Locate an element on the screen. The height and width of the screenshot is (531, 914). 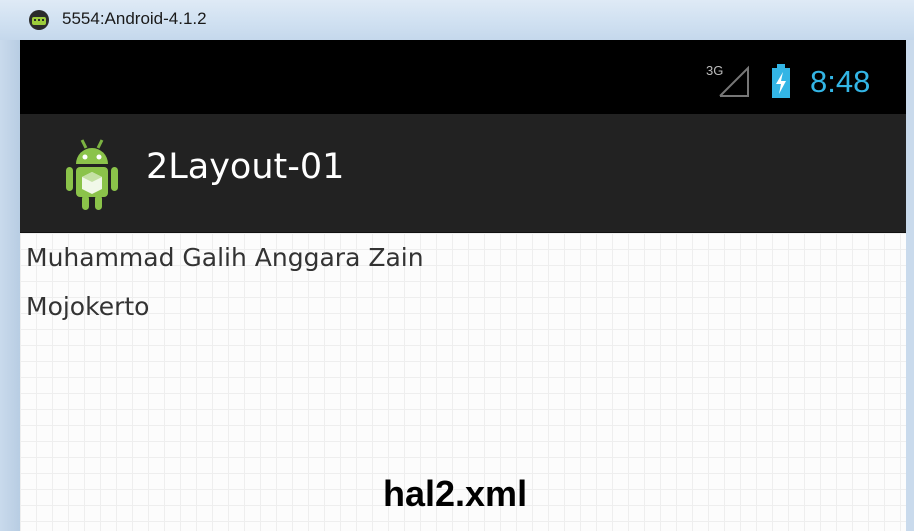
window-frame-left is located at coordinates (10, 285).